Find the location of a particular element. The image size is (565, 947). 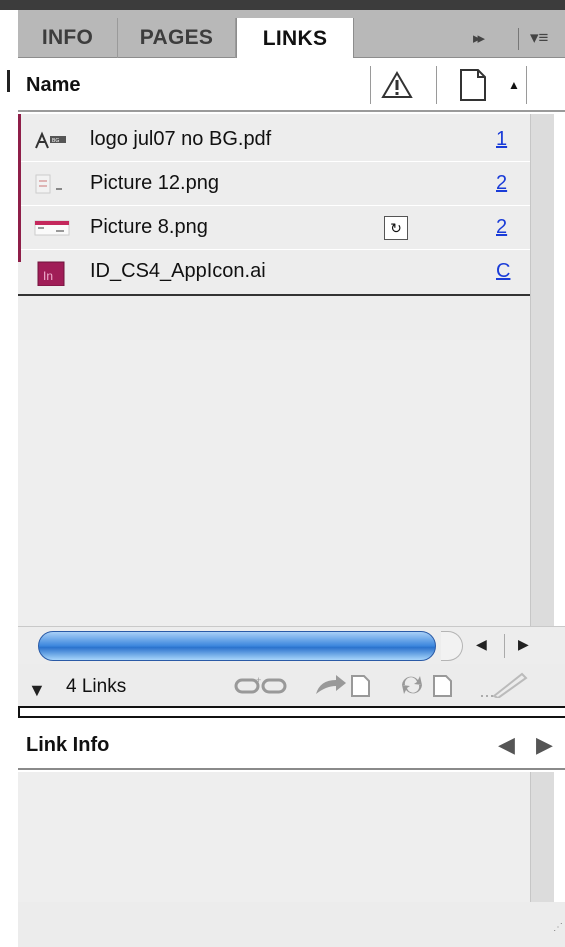

link-name: ID_CS4_AppIcon.ai is located at coordinates (178, 271).